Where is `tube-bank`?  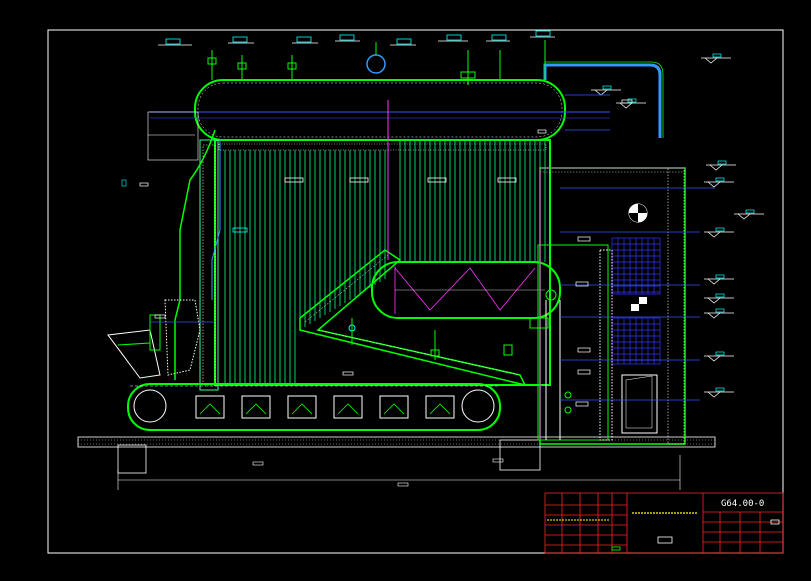 tube-bank is located at coordinates (305, 267).